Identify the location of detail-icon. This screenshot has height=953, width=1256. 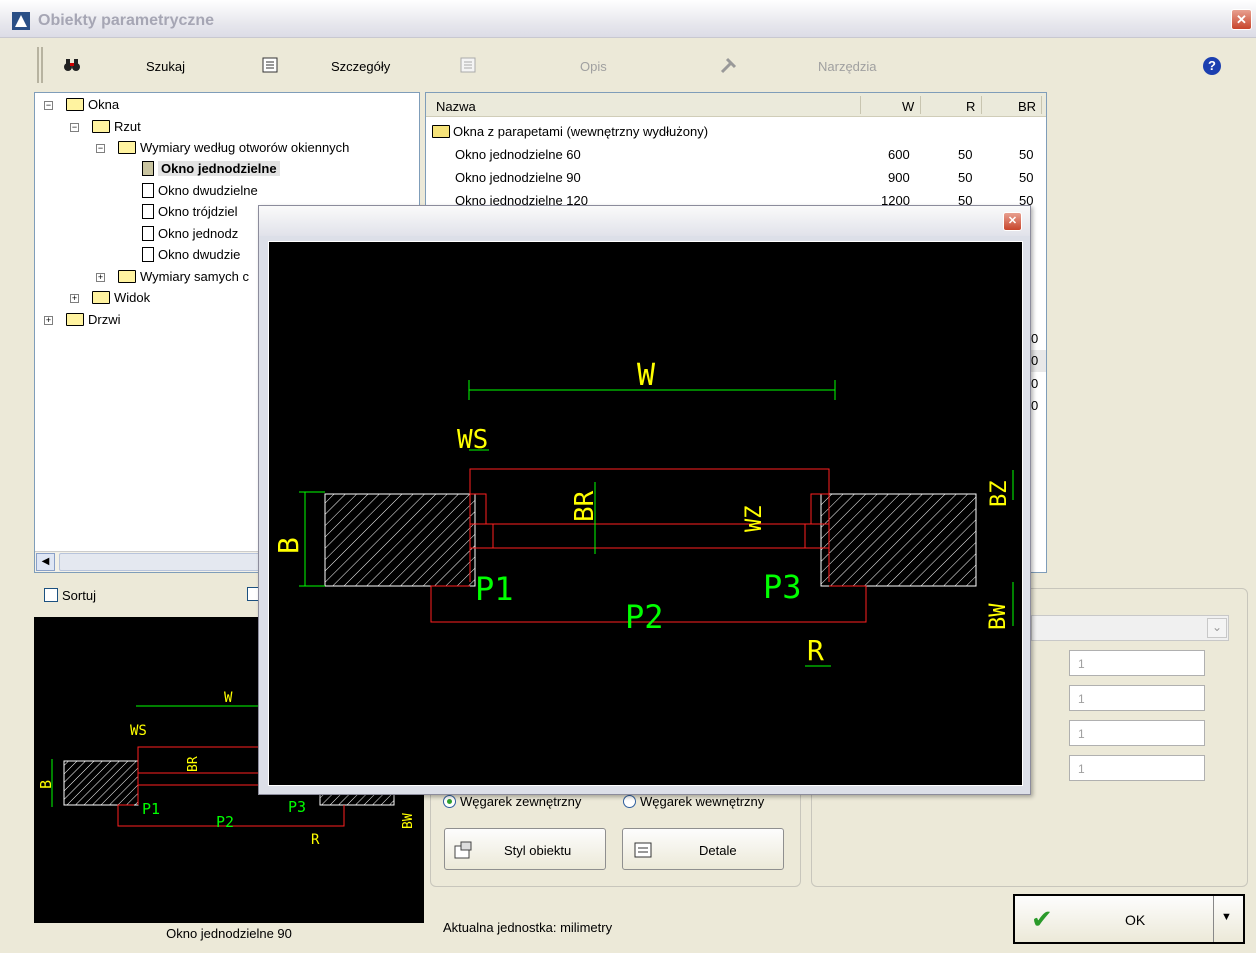
(643, 850).